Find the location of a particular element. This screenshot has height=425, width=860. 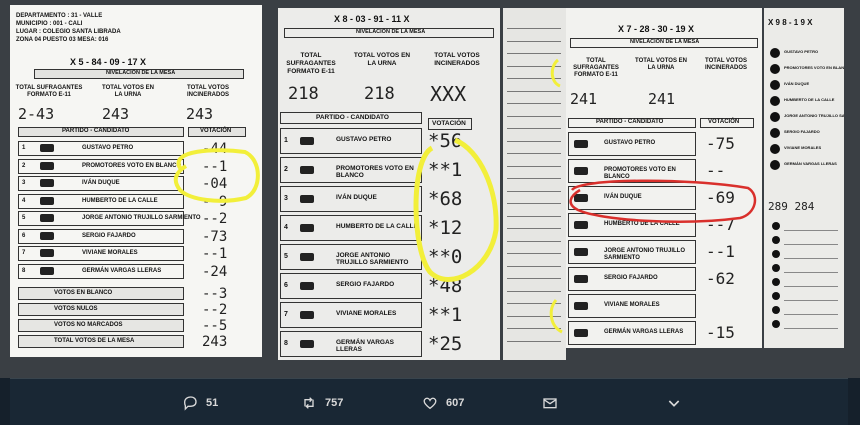

mesa-code: X 7 - 28 - 30 - 19 X is located at coordinates (656, 29).